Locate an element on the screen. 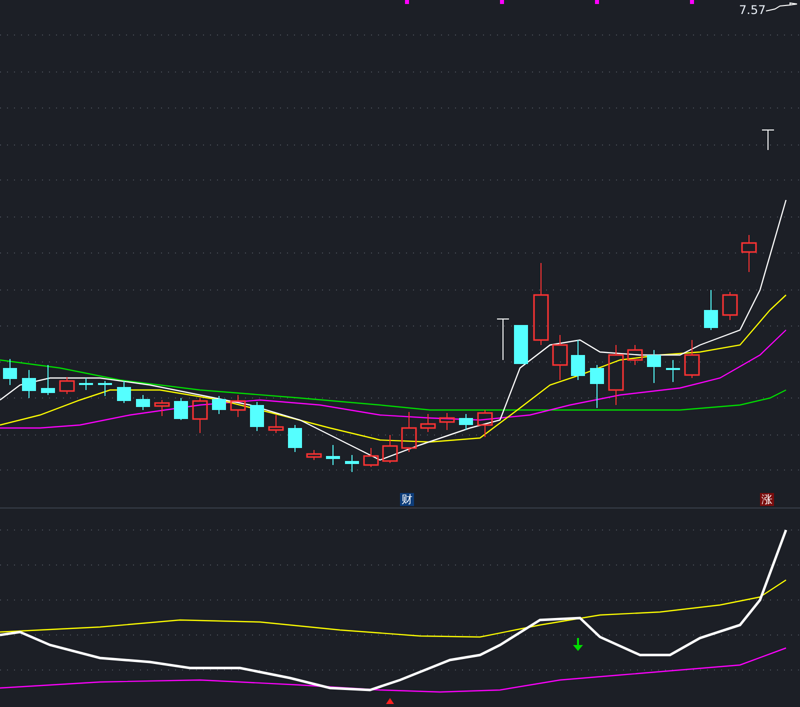 This screenshot has height=707, width=800. event-marker: 涨 is located at coordinates (767, 499).